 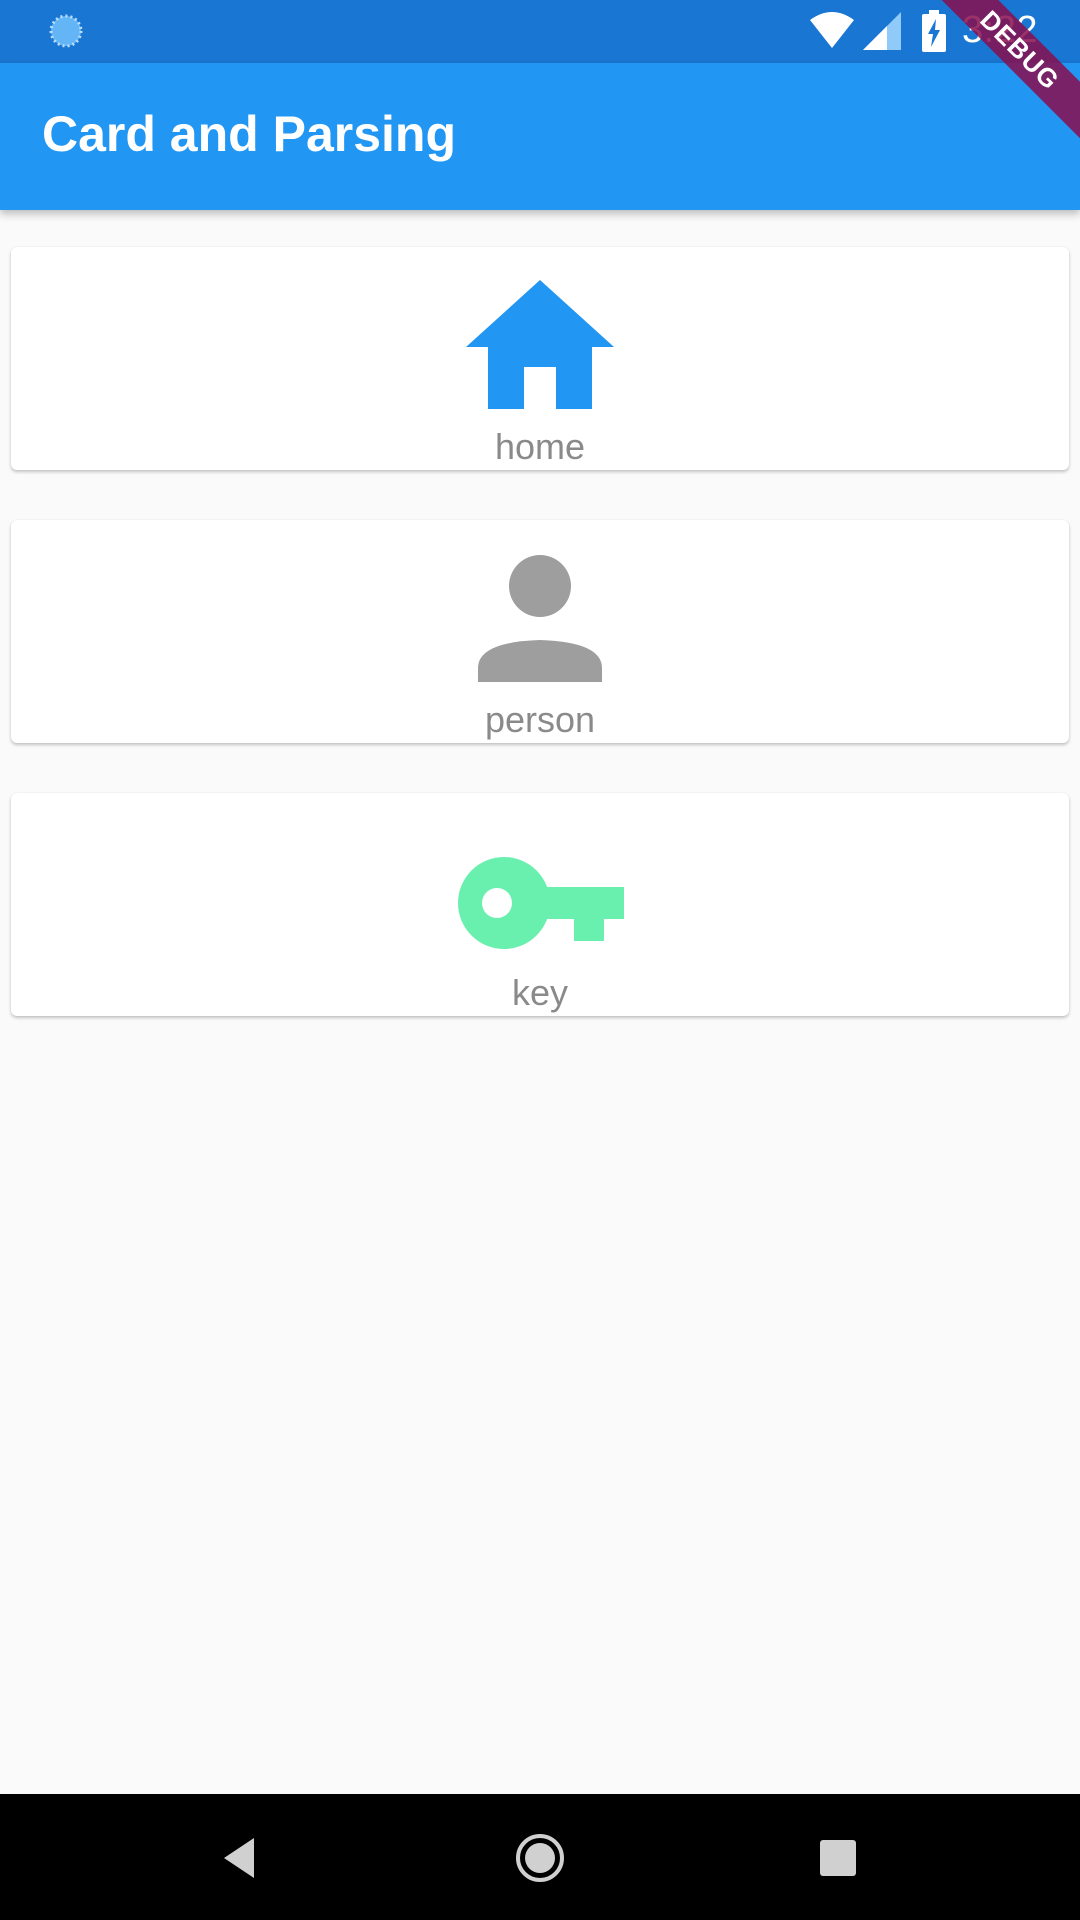 I want to click on back-icon, so click(x=240, y=1858).